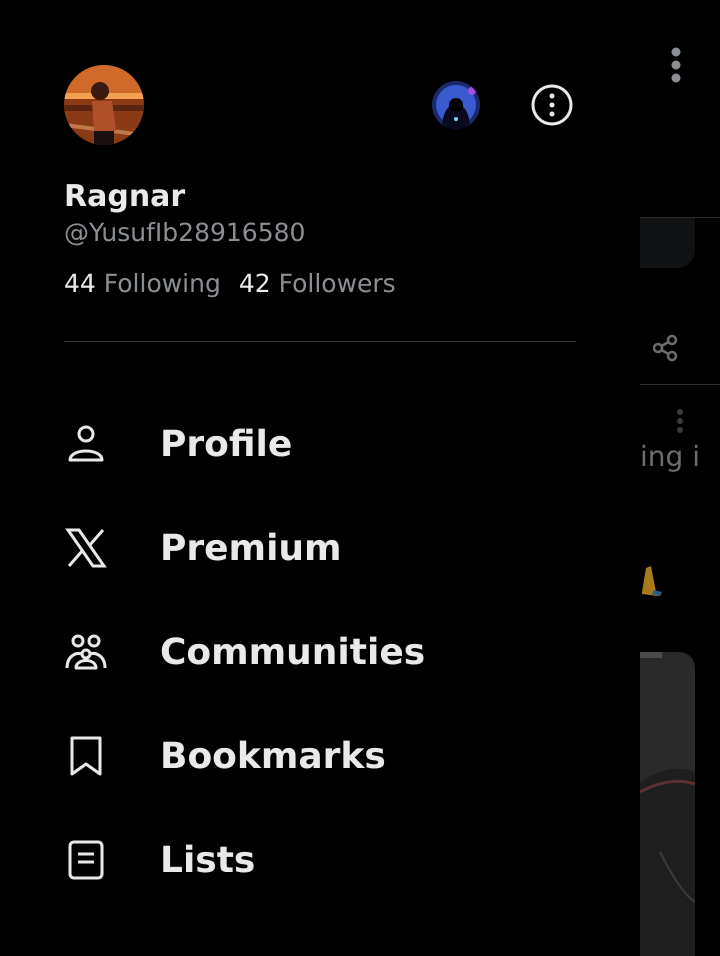 The image size is (720, 956). I want to click on follow-stat: 42 Followers, so click(317, 283).